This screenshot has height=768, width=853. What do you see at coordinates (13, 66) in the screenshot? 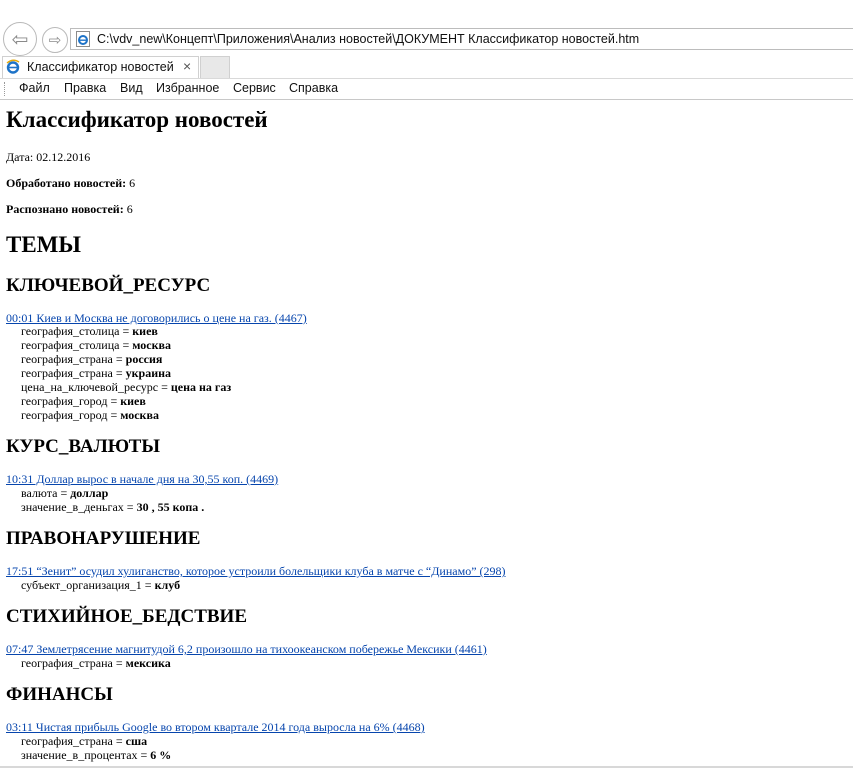
I see `ie-icon` at bounding box center [13, 66].